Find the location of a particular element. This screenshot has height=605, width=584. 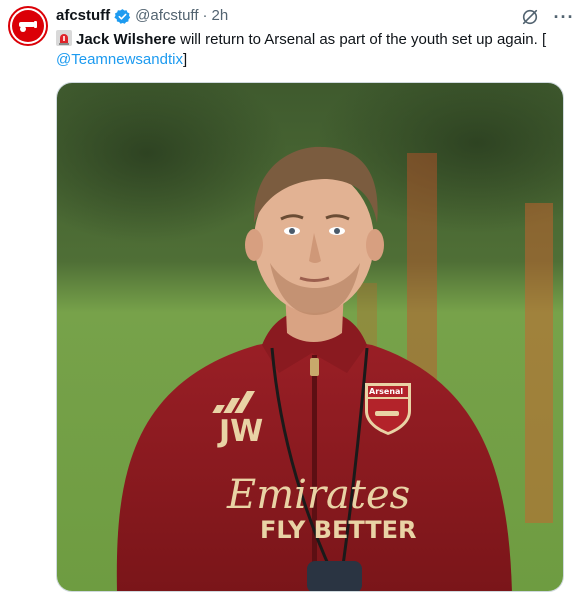

arsenal-cannon-icon is located at coordinates (28, 26).